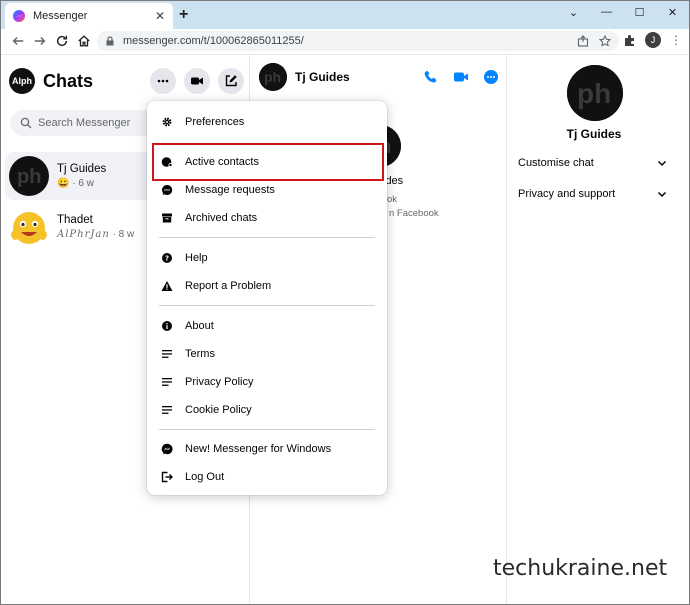  What do you see at coordinates (358, 41) in the screenshot?
I see `address-bar: messenger.com/t/100062865011255/` at bounding box center [358, 41].